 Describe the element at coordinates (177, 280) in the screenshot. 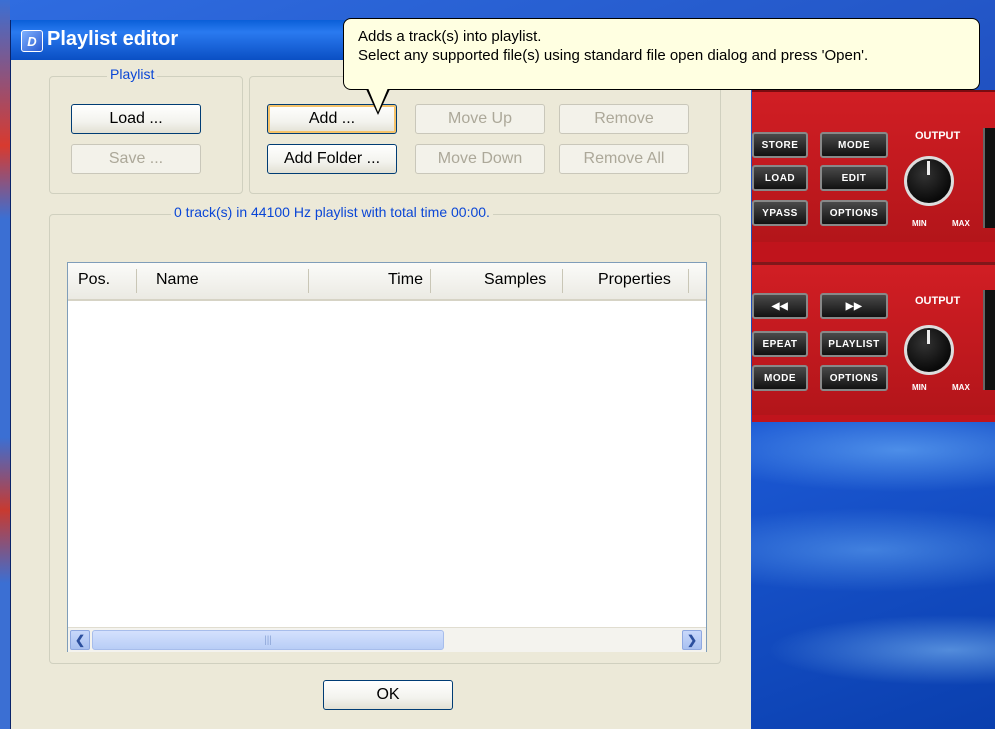

I see `column-name: Name` at that location.